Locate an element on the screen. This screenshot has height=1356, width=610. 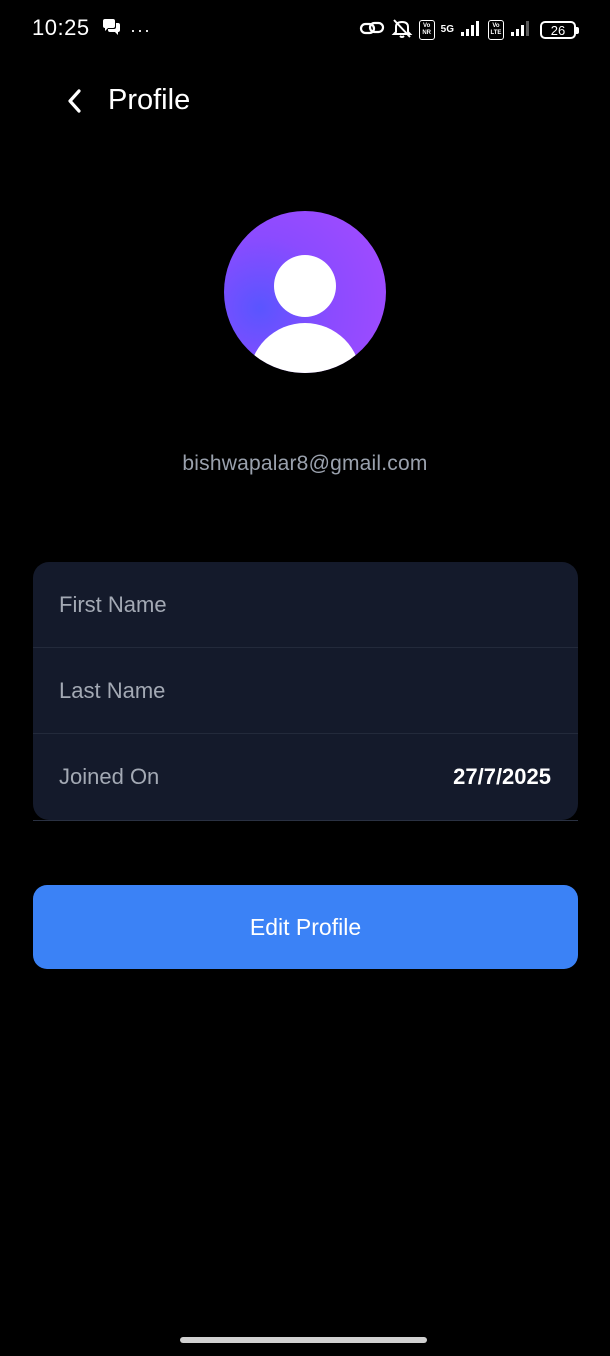
status-left-icons: ··· is located at coordinates (125, 29).